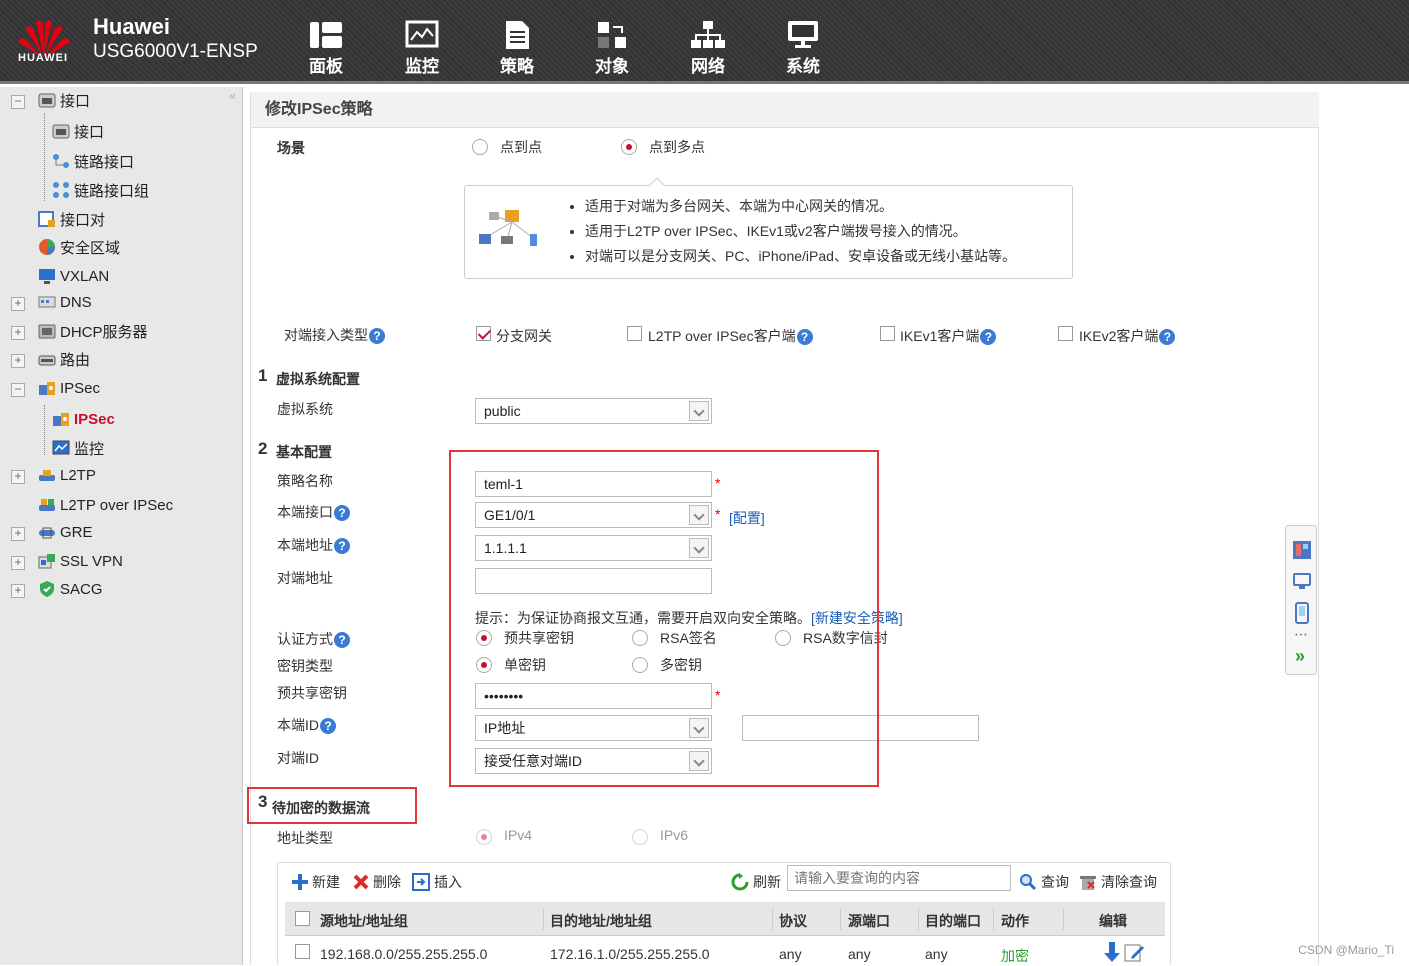  Describe the element at coordinates (899, 878) in the screenshot. I see `search-input` at that location.